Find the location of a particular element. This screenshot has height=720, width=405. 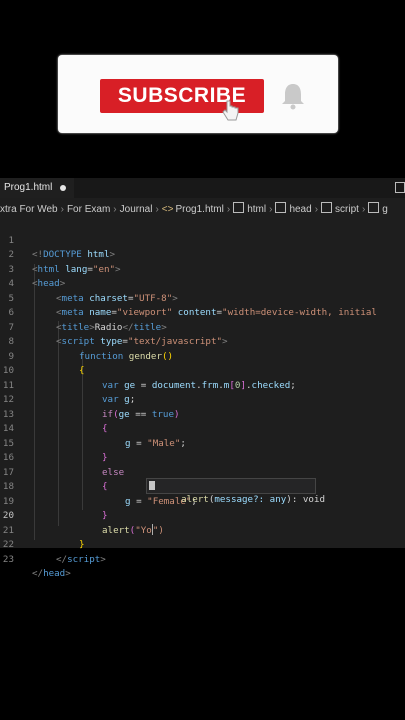

bell-icon is located at coordinates (293, 96).